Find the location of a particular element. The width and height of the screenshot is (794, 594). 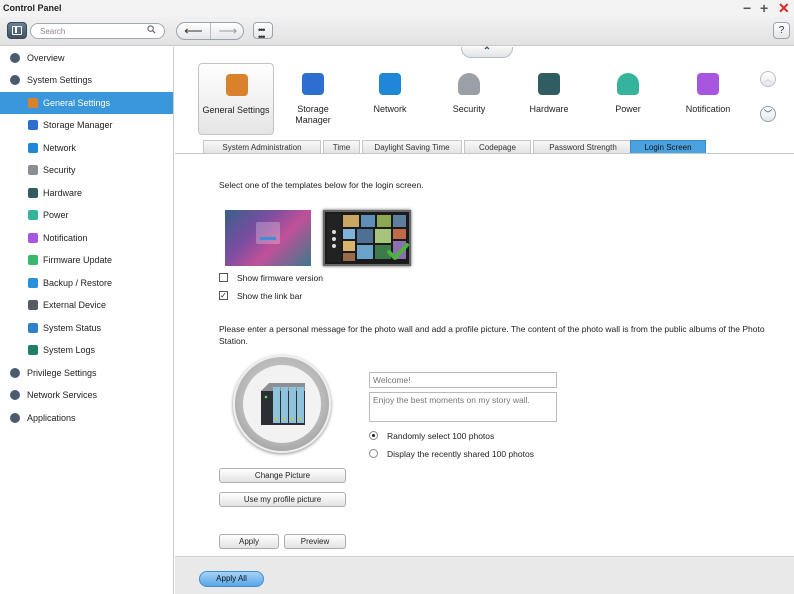

history-nav: ⟵ ⟶ is located at coordinates (210, 31).